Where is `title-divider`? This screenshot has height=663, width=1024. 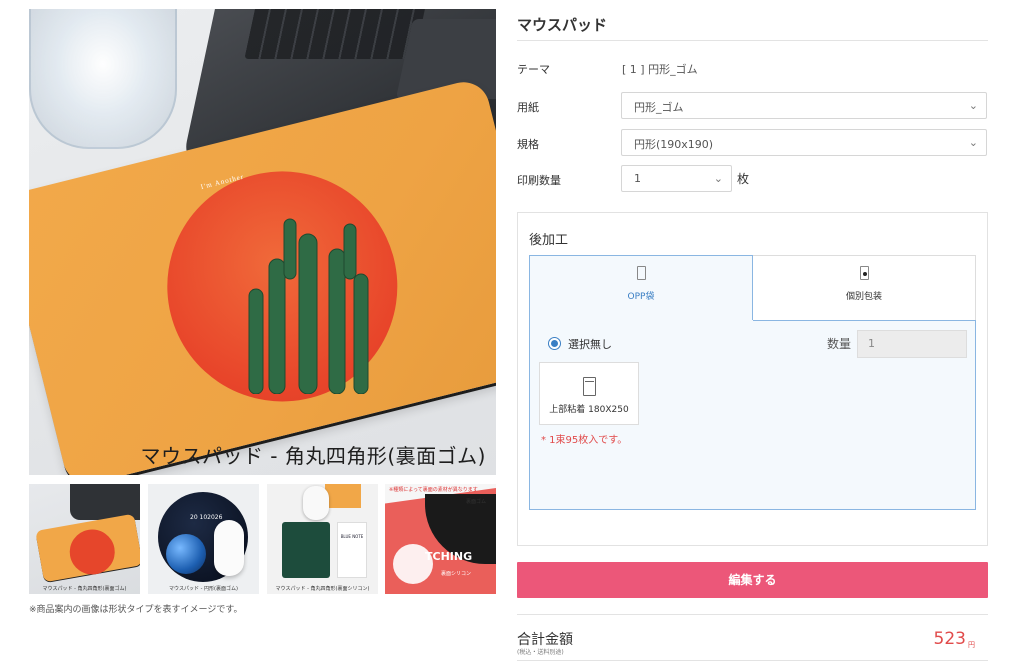
title-divider is located at coordinates (752, 40).